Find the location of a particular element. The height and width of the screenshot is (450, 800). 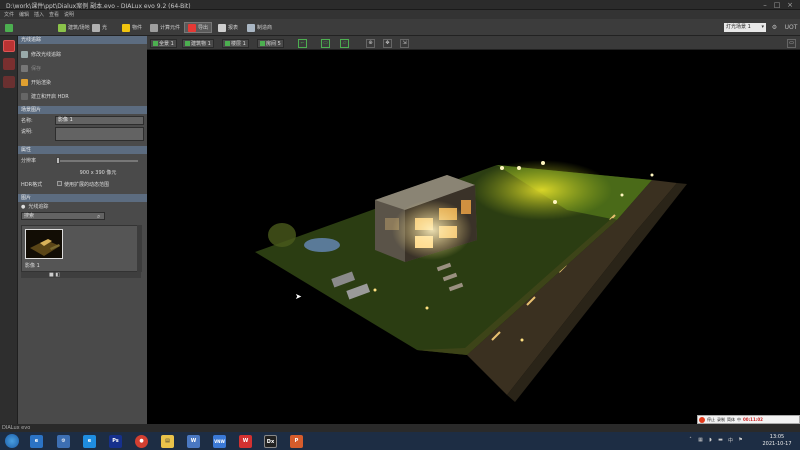

room-icon is located at coordinates (262, 43).